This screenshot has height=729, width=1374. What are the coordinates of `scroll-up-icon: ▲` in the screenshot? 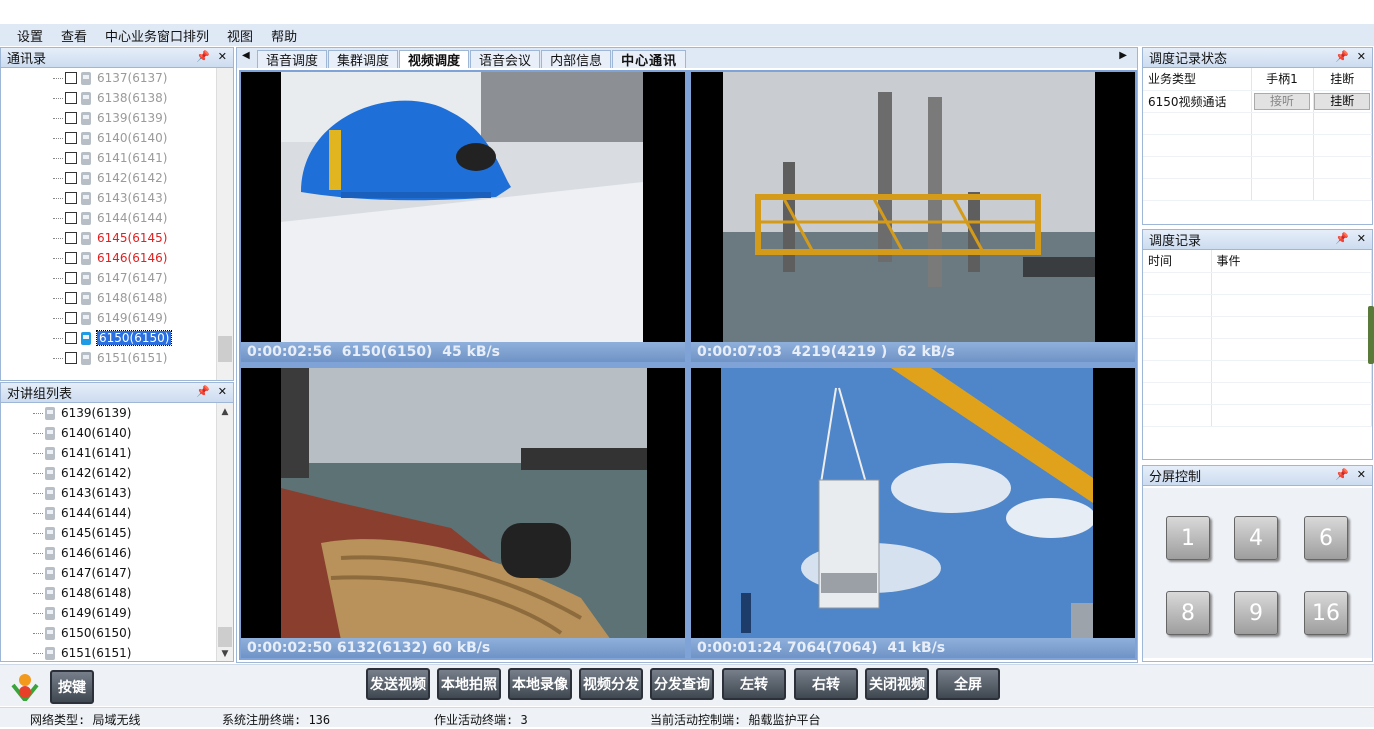 It's located at (225, 412).